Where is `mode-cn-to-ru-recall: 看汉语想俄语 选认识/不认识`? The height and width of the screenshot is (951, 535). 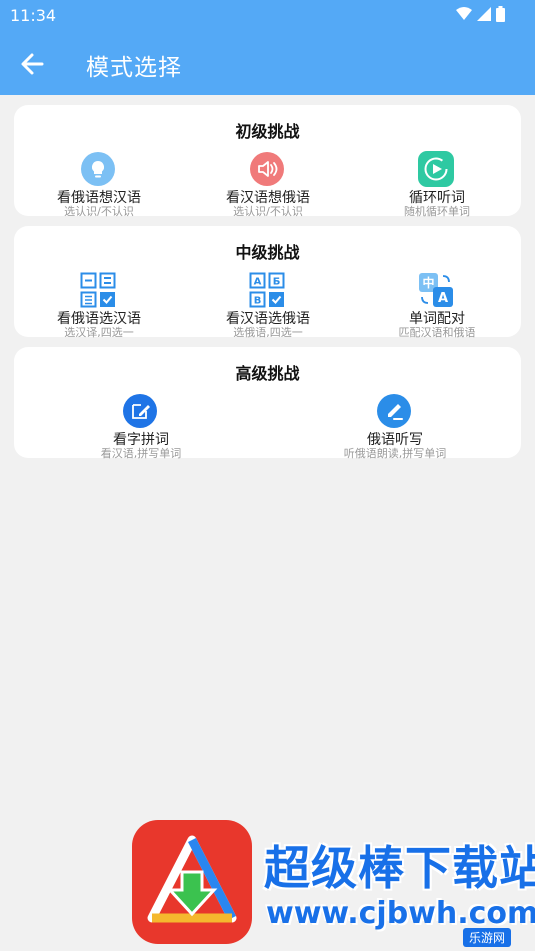
mode-cn-to-ru-recall: 看汉语想俄语 选认识/不认识 is located at coordinates (268, 182).